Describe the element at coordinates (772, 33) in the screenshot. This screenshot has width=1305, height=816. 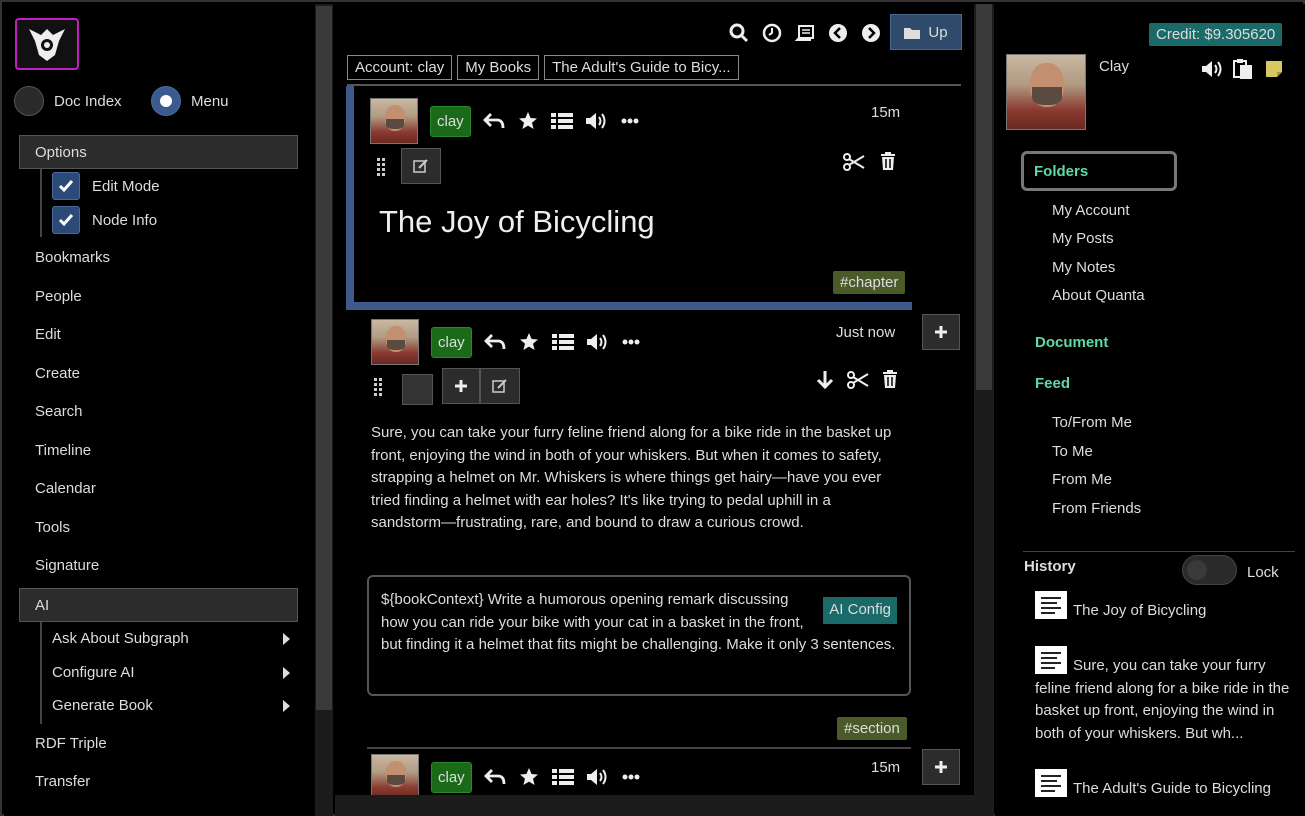
I see `clock-icon` at that location.